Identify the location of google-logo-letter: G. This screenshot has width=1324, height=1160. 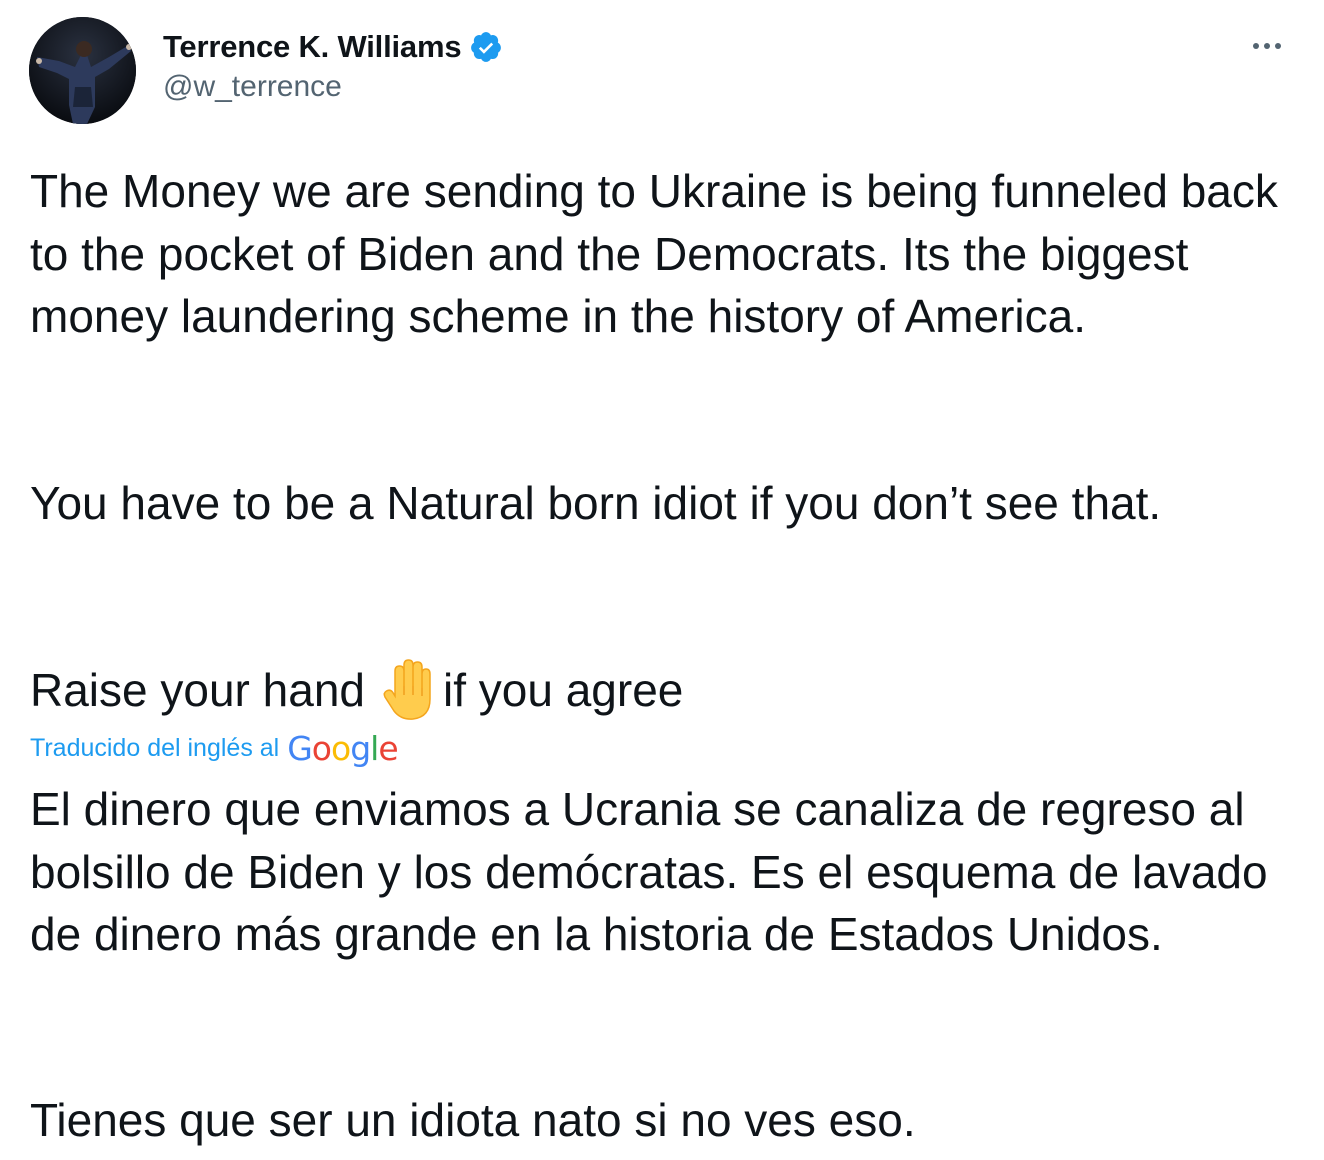
(300, 748).